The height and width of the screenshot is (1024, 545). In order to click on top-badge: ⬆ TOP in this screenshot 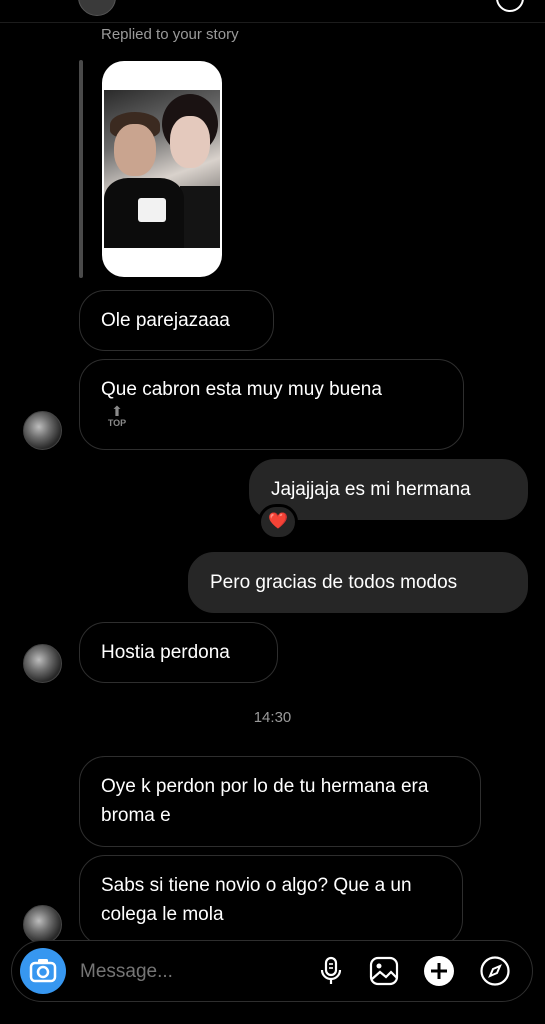, I will do `click(117, 416)`.